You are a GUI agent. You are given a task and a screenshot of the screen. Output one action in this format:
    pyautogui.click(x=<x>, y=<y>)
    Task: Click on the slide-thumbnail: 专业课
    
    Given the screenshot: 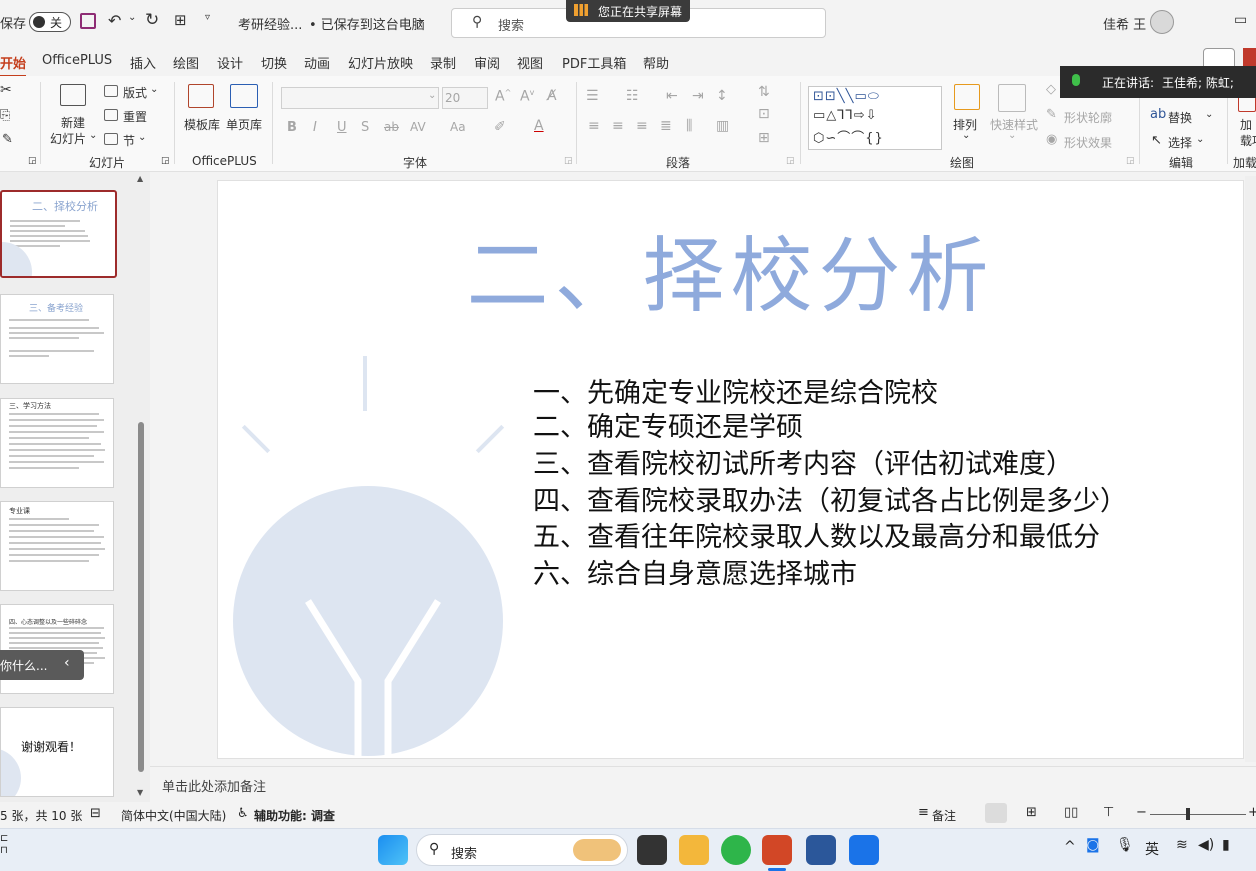 What is the action you would take?
    pyautogui.click(x=57, y=546)
    